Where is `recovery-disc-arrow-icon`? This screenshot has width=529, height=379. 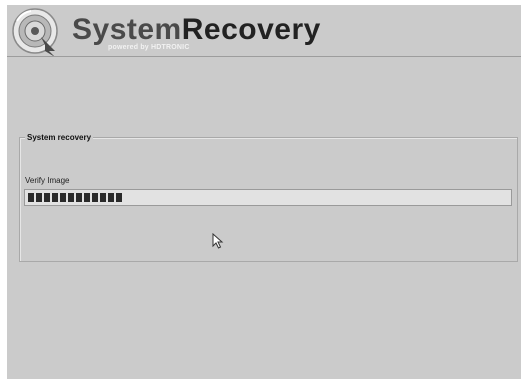
recovery-disc-arrow-icon is located at coordinates (35, 32).